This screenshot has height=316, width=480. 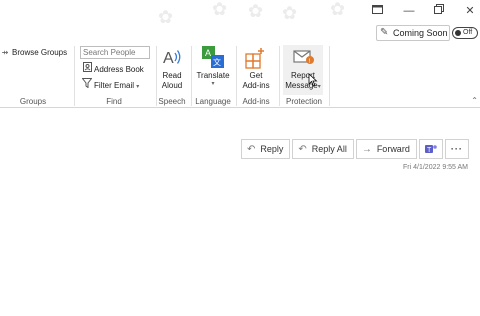 I want to click on report-message-icon: !, so click(x=303, y=57).